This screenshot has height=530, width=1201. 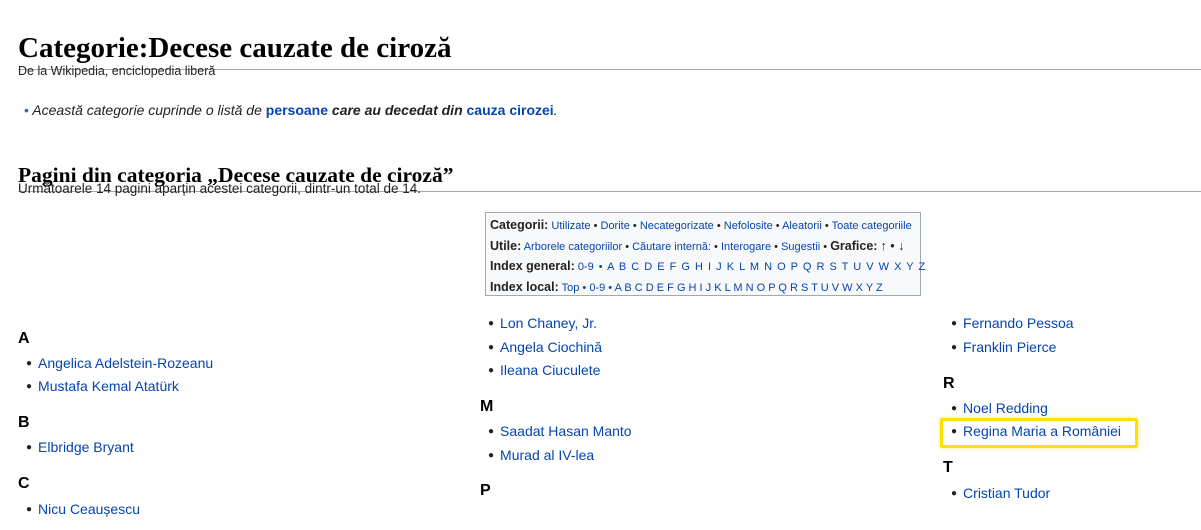 I want to click on list-item: ● Saadat Hasan Manto, so click(x=560, y=431).